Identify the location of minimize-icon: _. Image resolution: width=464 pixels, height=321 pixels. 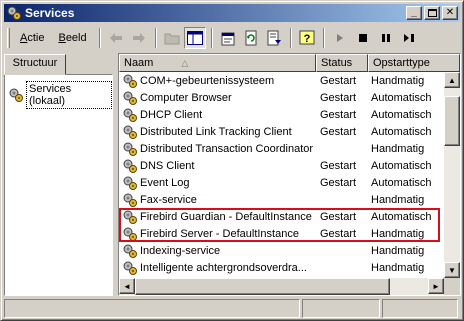
(414, 12).